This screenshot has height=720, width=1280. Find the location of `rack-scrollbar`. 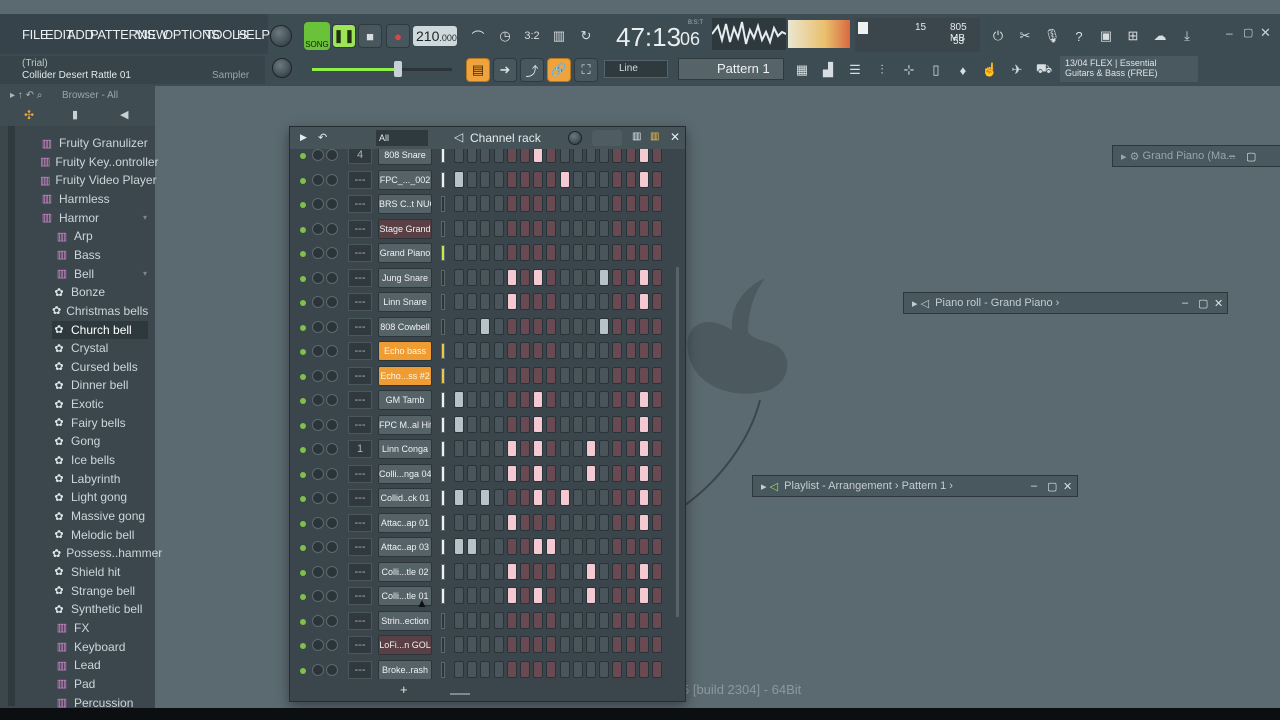

rack-scrollbar is located at coordinates (677, 442).